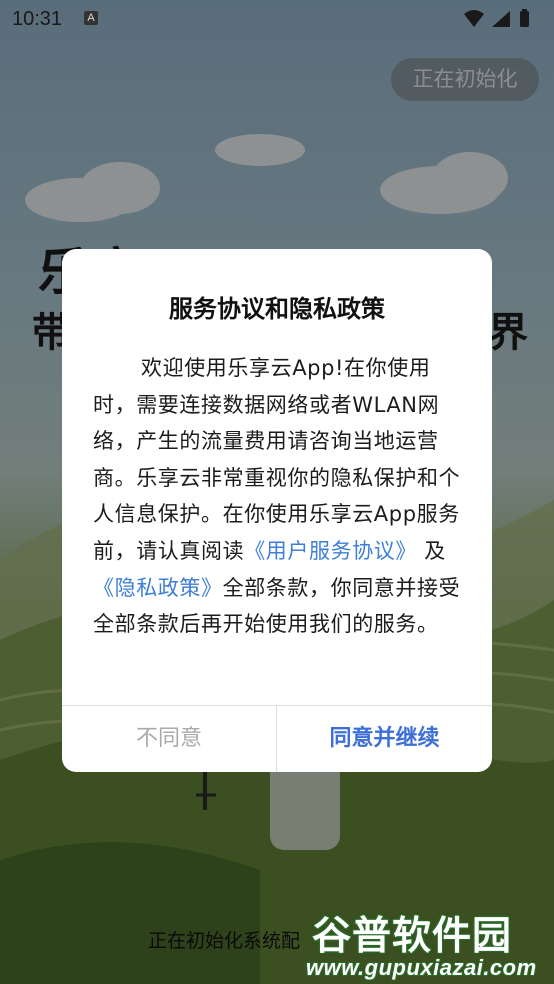  Describe the element at coordinates (431, 550) in the screenshot. I see `dialog-body-conjunction: 及` at that location.